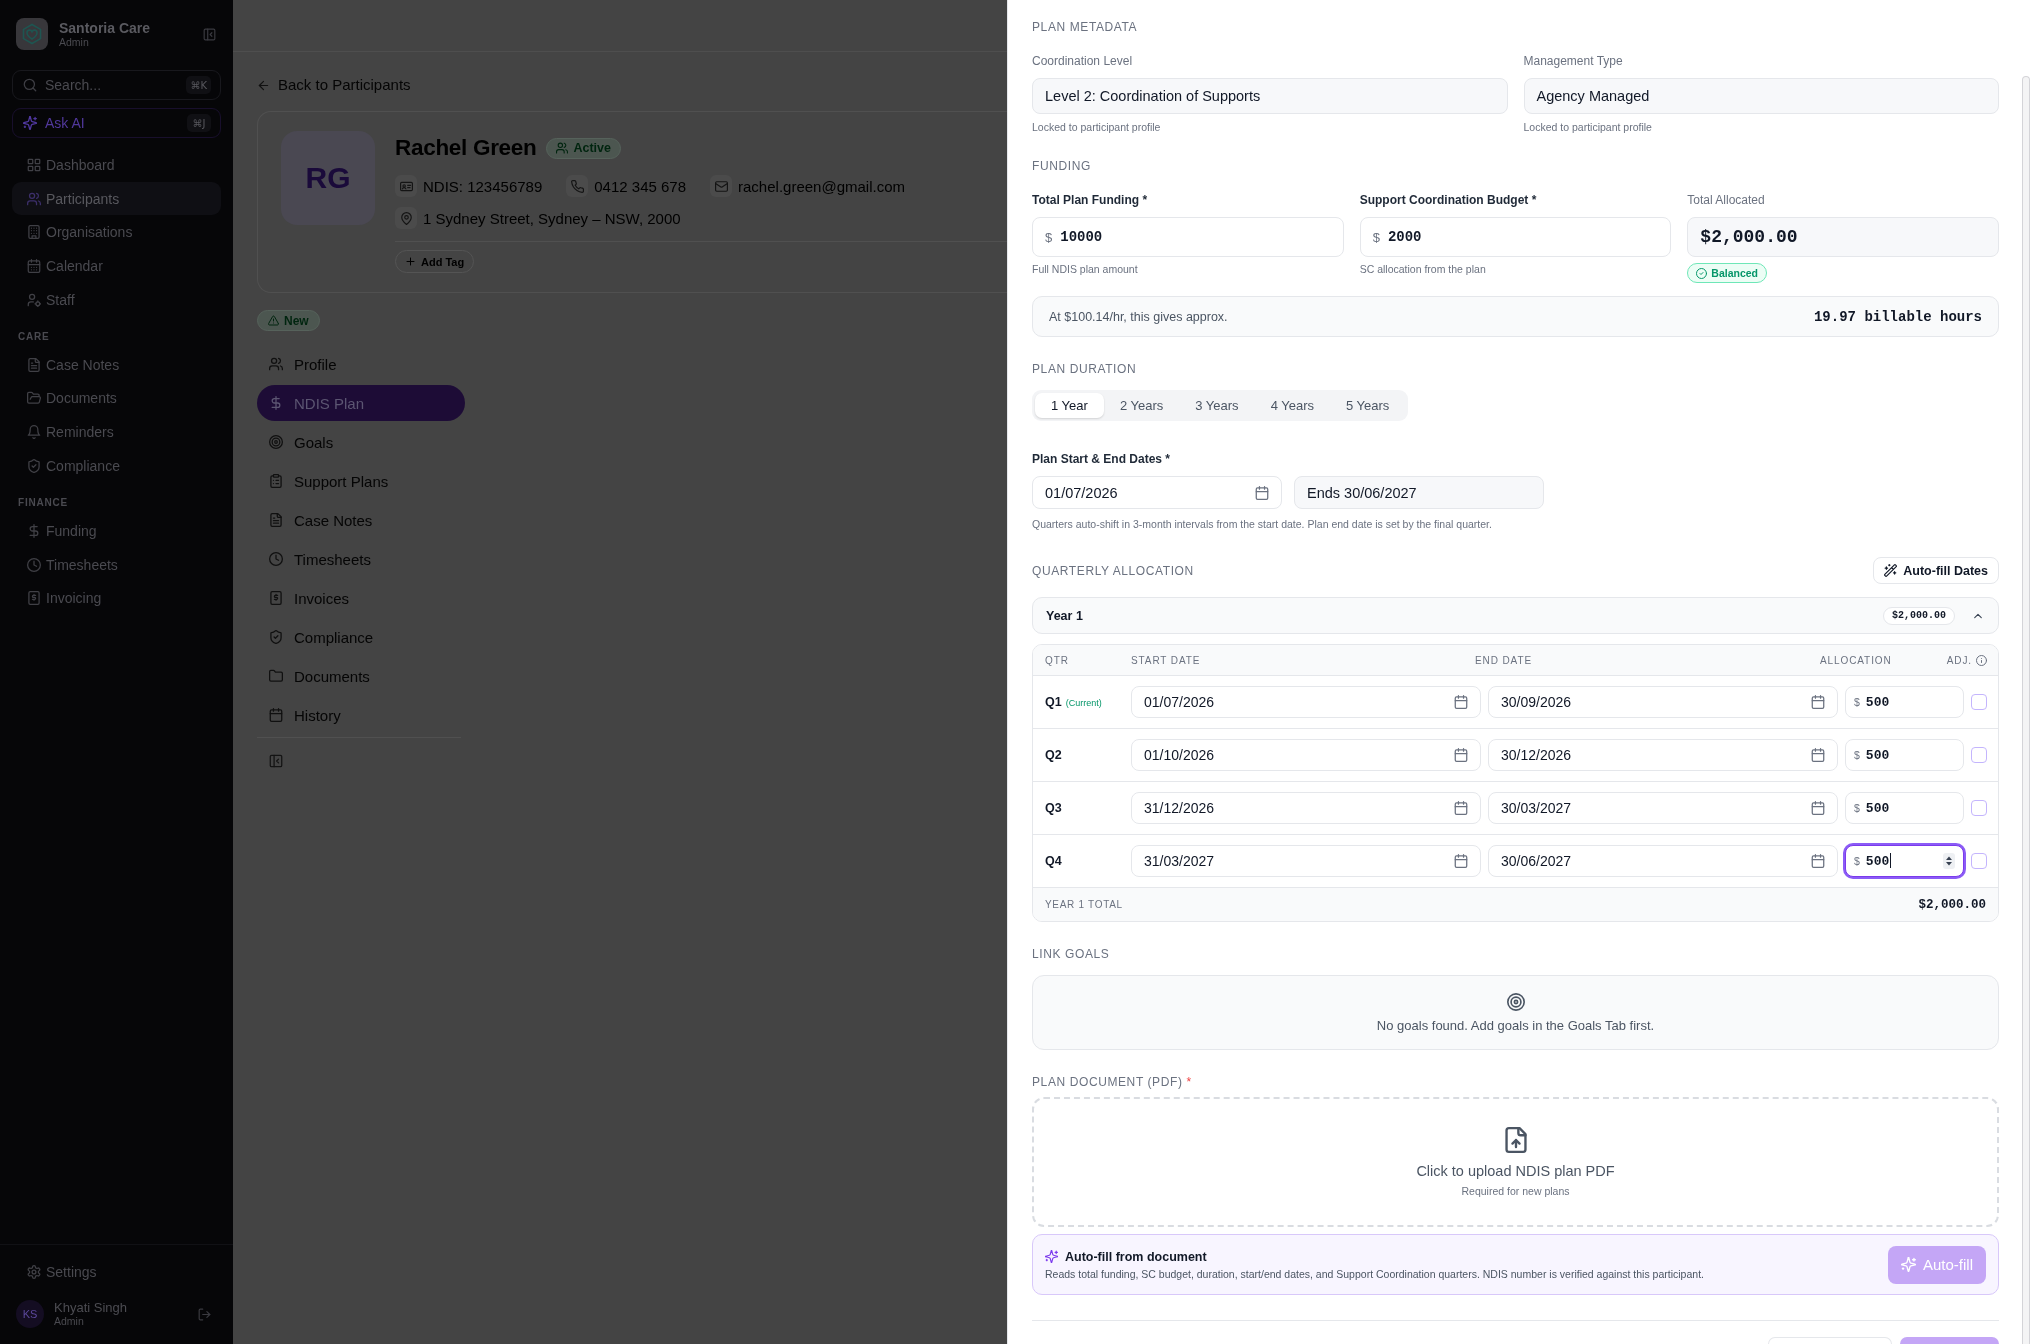 This screenshot has height=1344, width=2031. Describe the element at coordinates (276, 403) in the screenshot. I see `dollar-icon` at that location.